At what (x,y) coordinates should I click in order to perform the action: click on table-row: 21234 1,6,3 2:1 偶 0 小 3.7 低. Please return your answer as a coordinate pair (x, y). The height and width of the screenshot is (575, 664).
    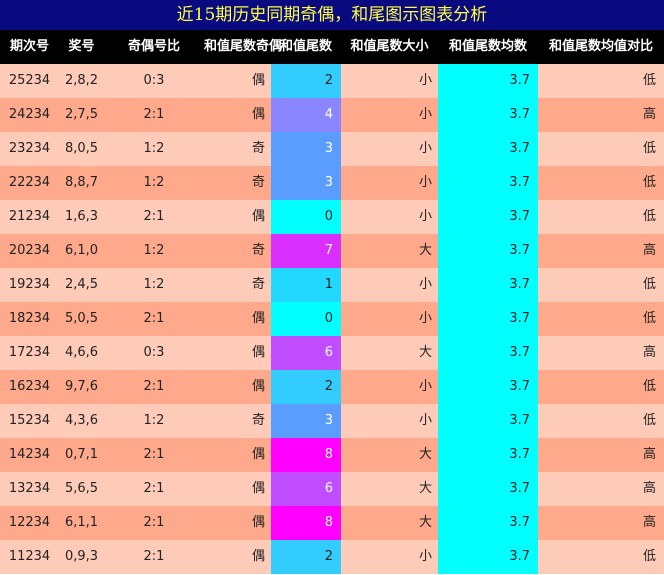
    Looking at the image, I should click on (332, 217).